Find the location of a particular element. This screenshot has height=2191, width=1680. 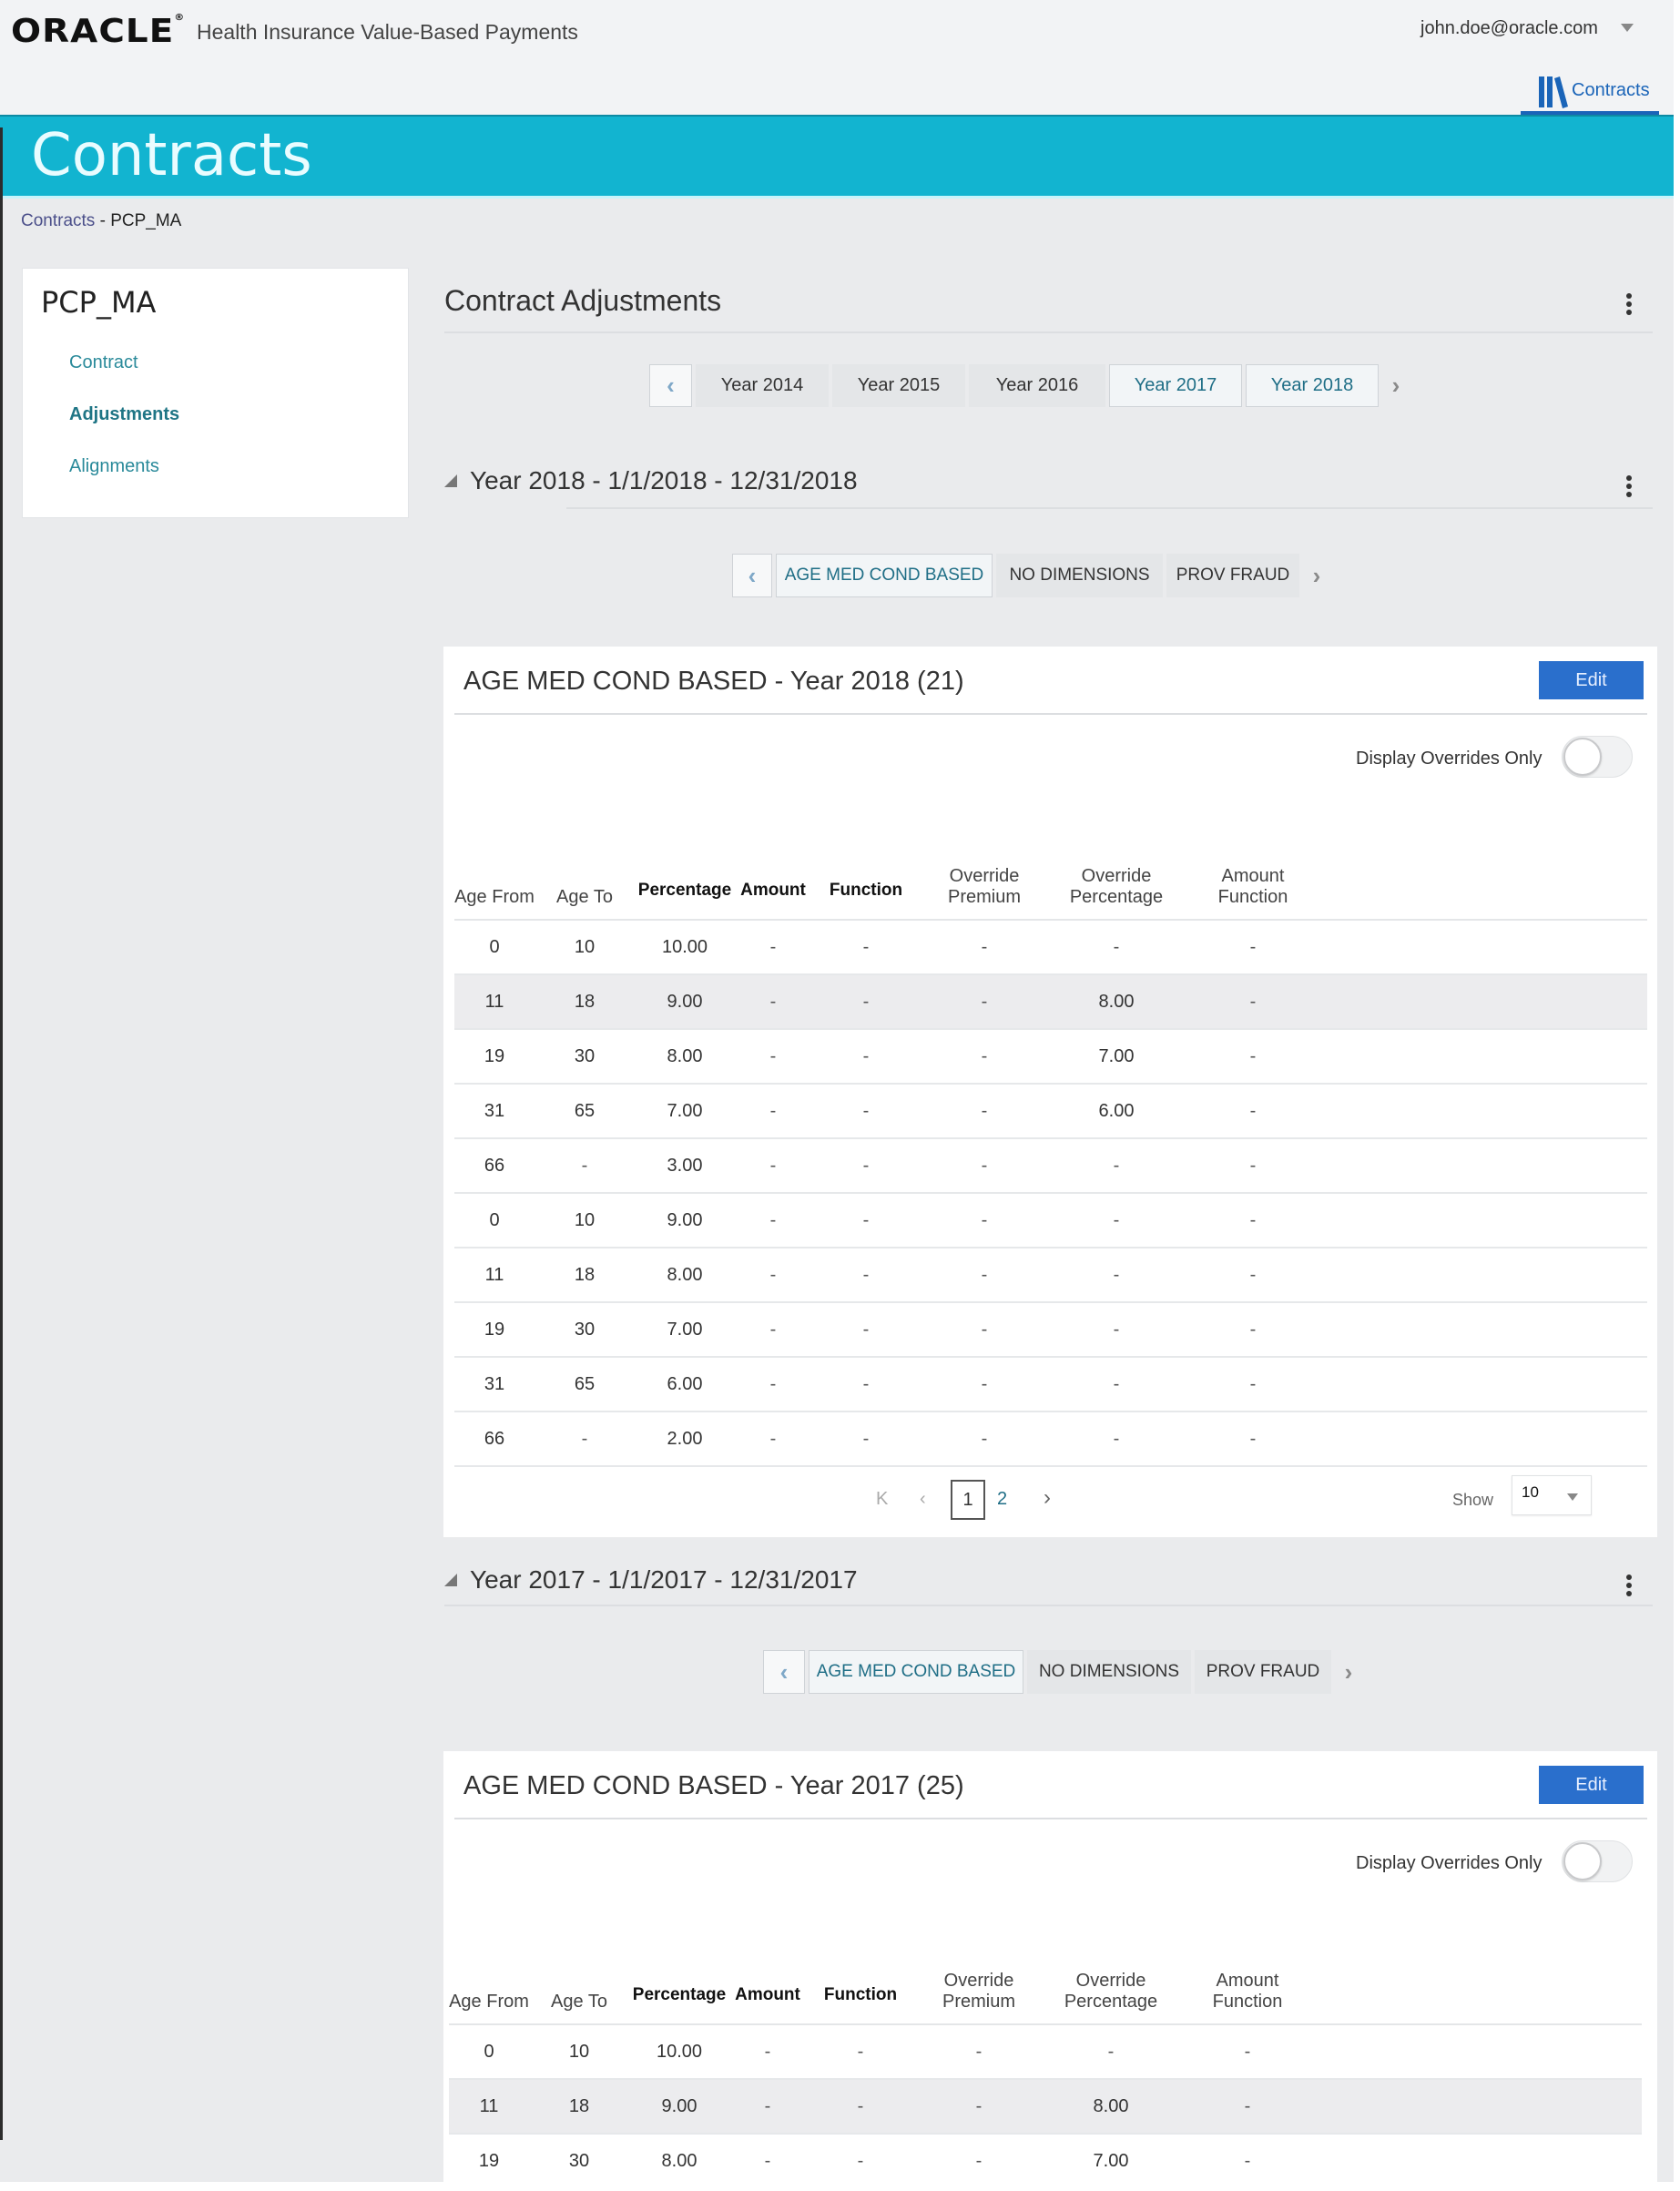

sidebar-item-alignments: Alignments is located at coordinates (114, 466).